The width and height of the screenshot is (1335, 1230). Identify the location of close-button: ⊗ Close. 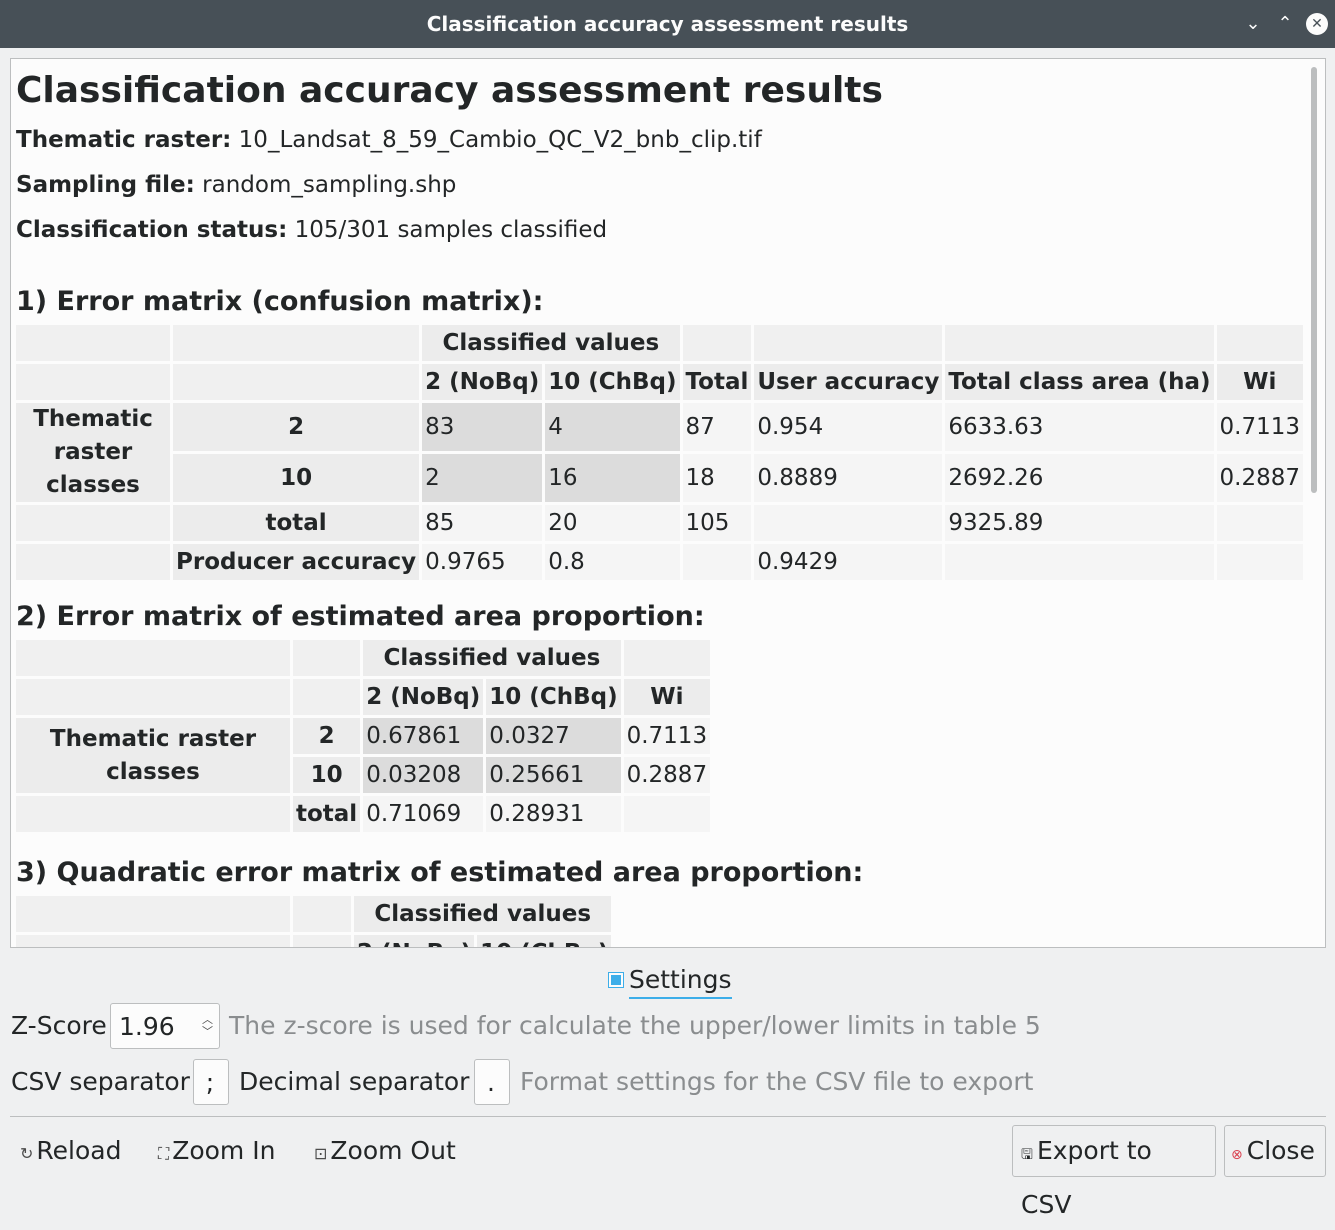
(1275, 1151).